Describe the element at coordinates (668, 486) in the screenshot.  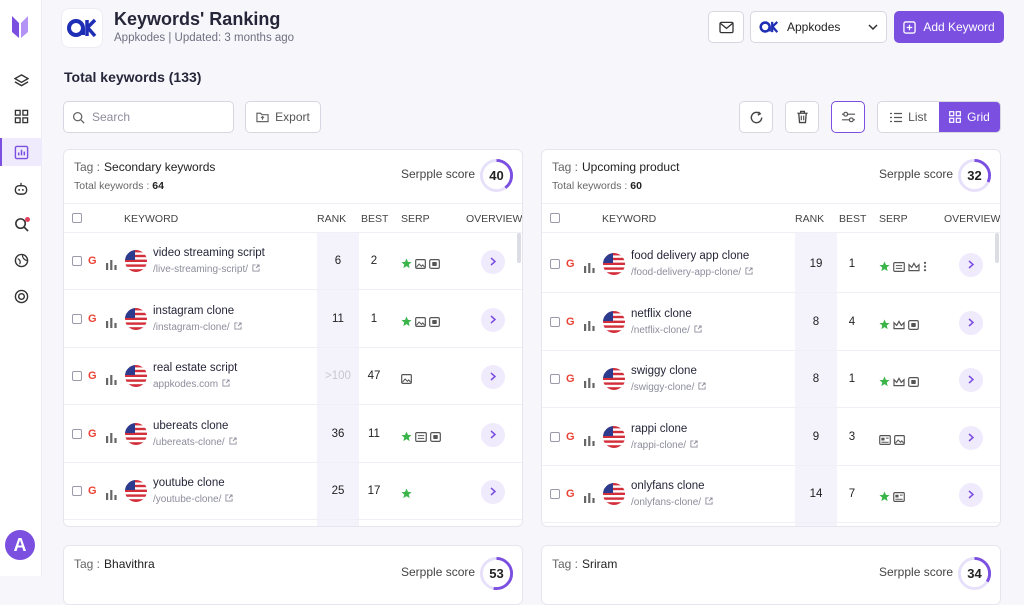
I see `keyword-text: onlyfans clone` at that location.